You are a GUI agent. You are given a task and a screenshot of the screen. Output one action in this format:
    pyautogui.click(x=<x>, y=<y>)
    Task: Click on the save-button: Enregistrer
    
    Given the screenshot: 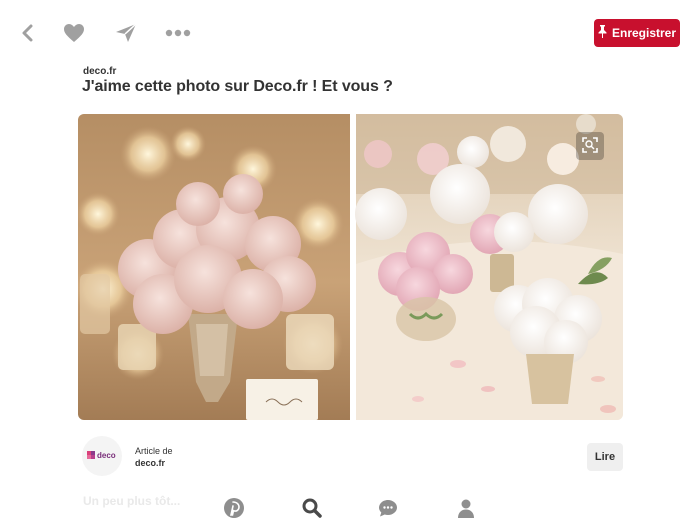 What is the action you would take?
    pyautogui.click(x=637, y=33)
    